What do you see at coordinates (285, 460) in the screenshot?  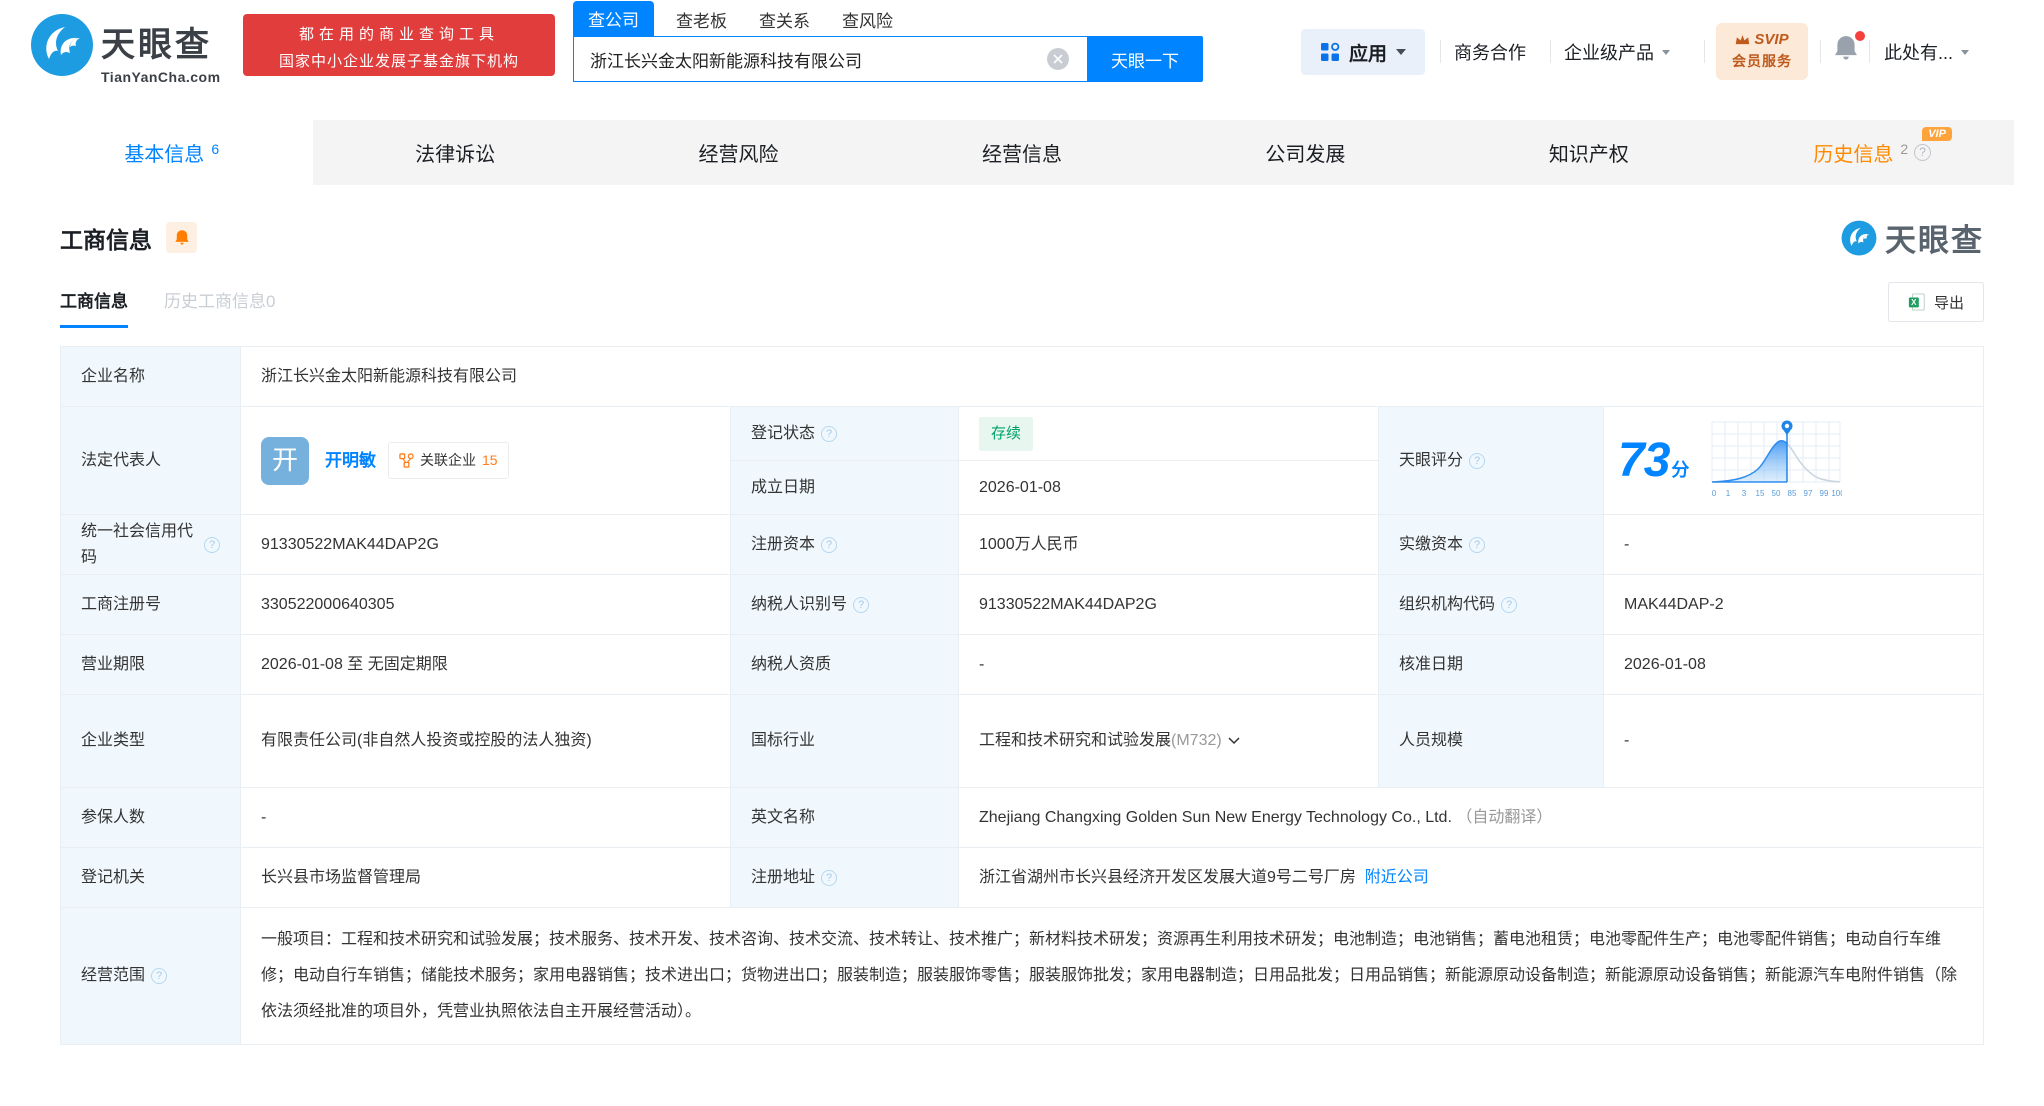 I see `legal-rep-avatar: 开` at bounding box center [285, 460].